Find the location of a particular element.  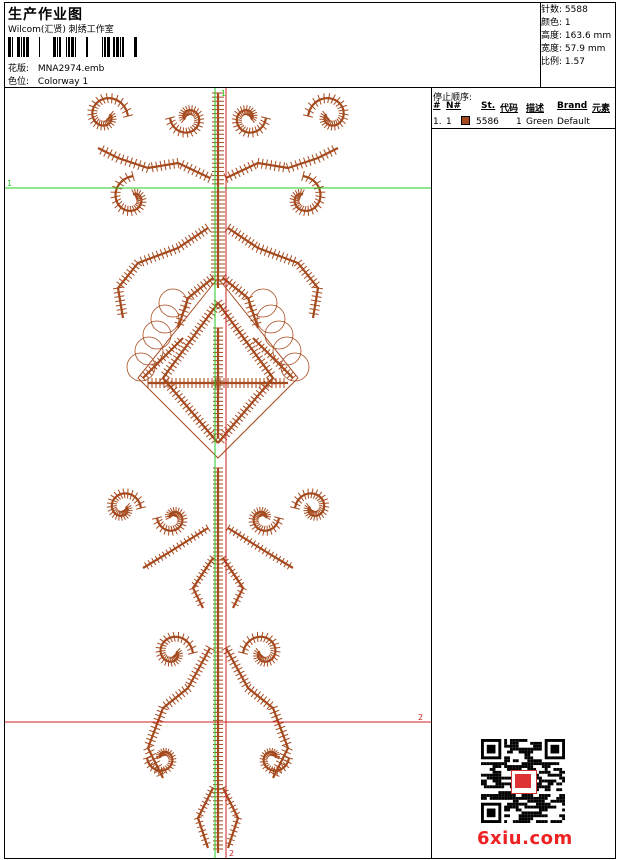

guide-label-2: 2 is located at coordinates (420, 717).